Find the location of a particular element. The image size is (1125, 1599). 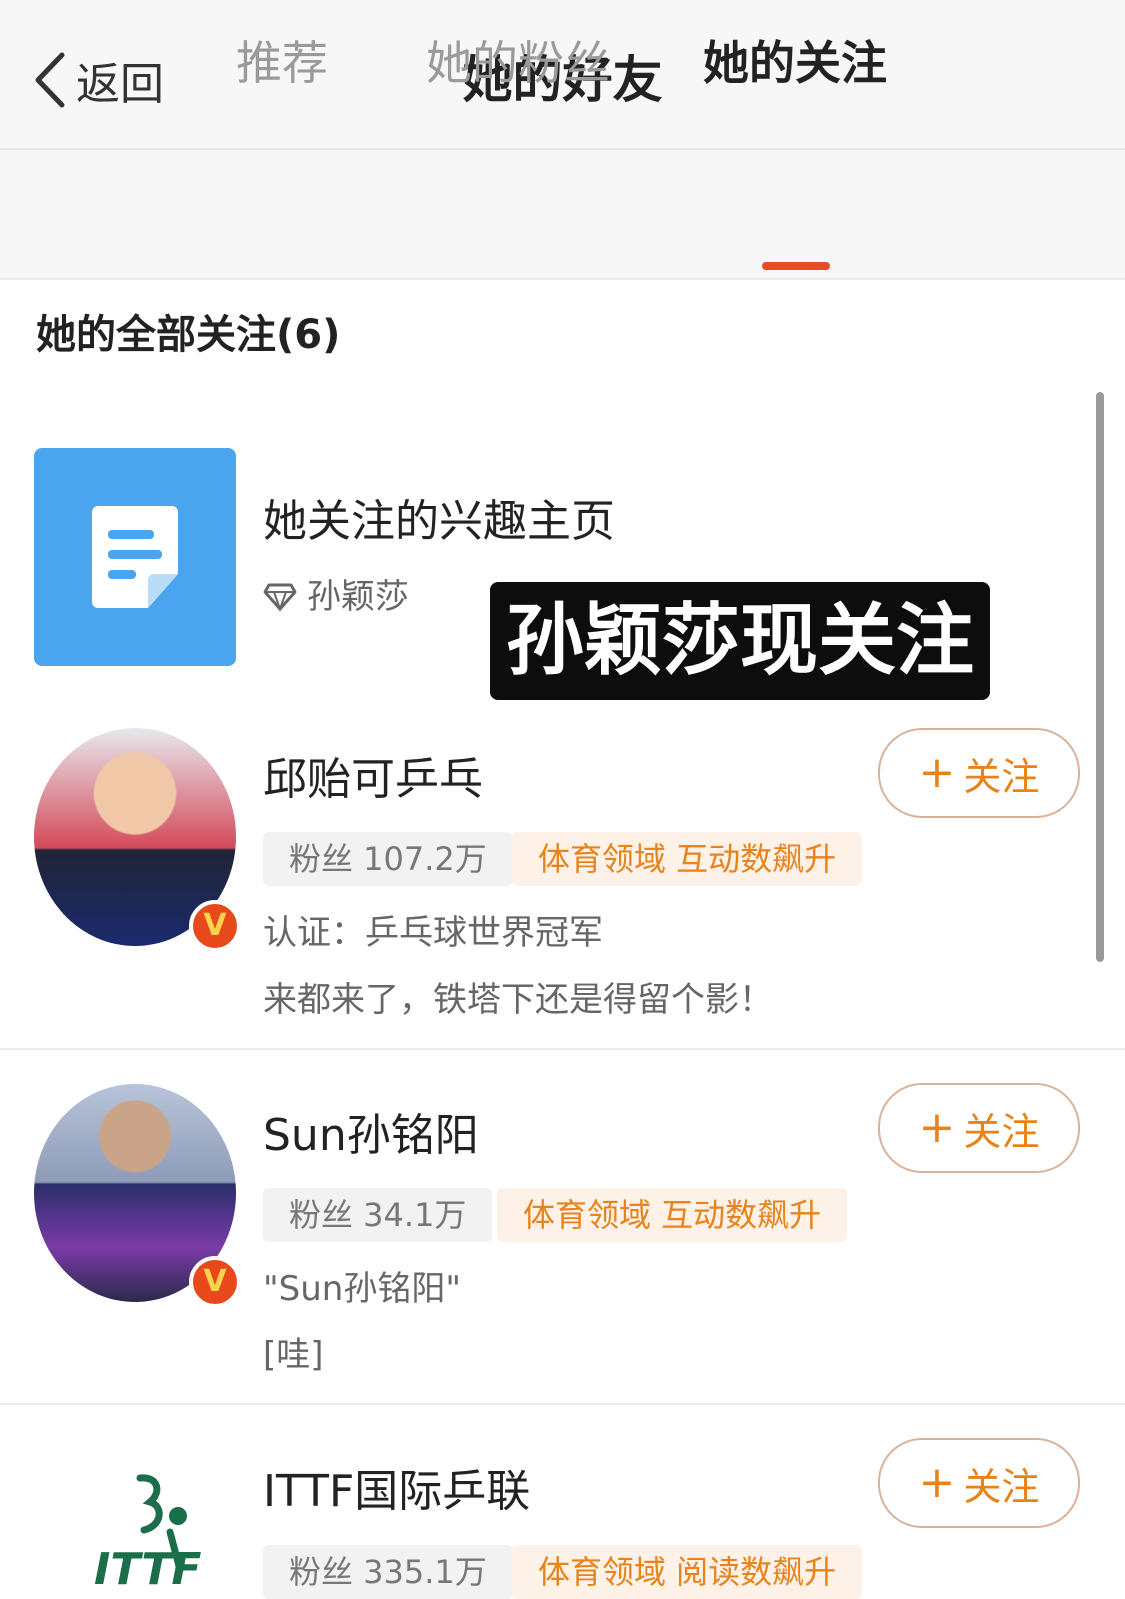

user-bio: [哇] is located at coordinates (293, 1355).